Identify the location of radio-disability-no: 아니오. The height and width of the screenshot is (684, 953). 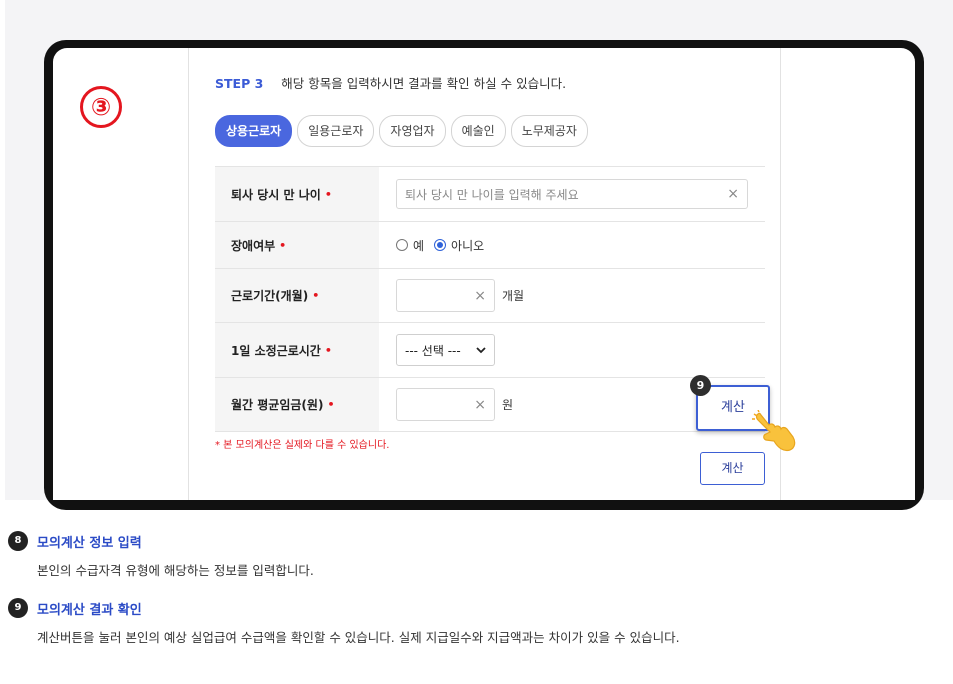
(459, 245).